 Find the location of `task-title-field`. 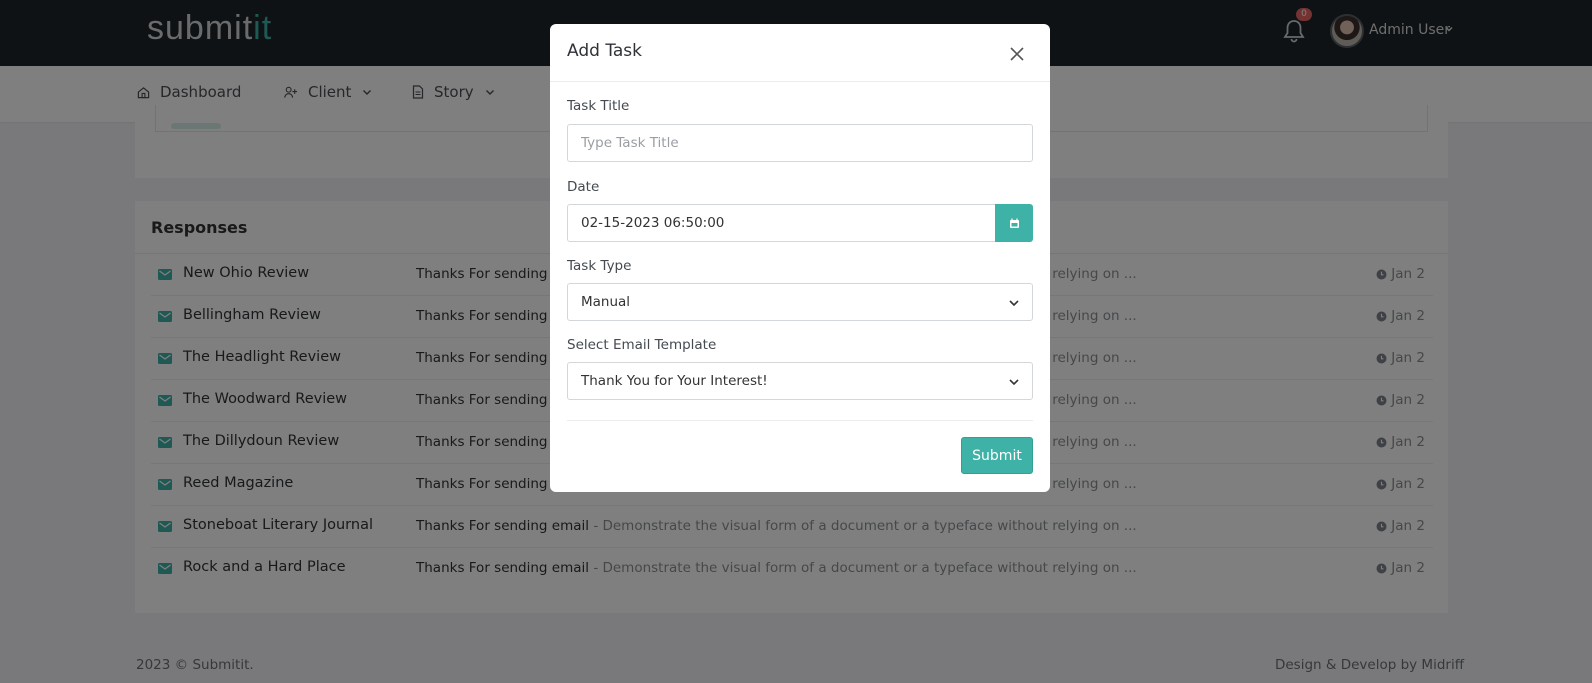

task-title-field is located at coordinates (800, 143).